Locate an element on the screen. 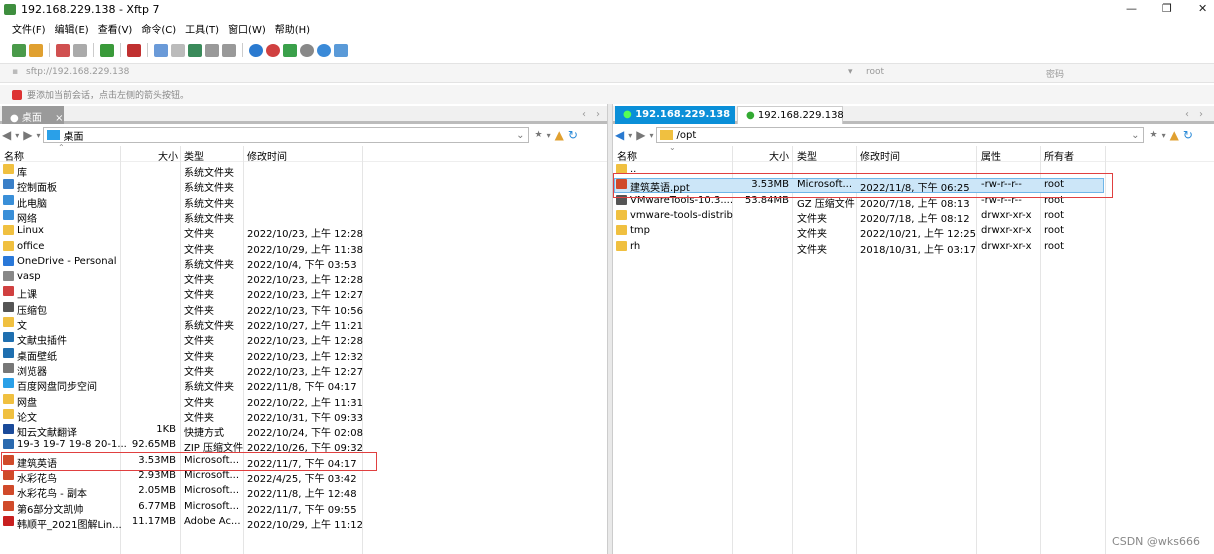 This screenshot has width=1214, height=554. menu-window: 窗口(W) is located at coordinates (247, 28).